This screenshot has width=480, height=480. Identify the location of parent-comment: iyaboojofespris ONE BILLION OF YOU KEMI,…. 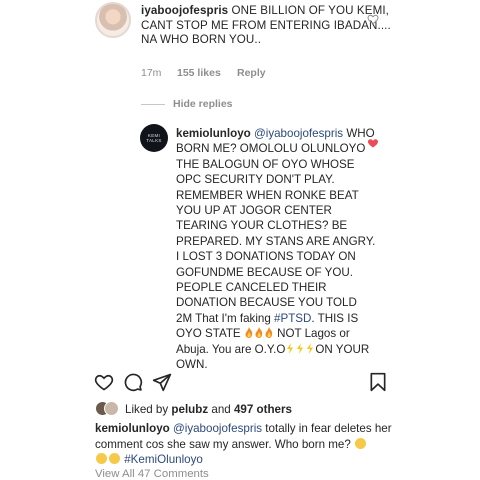
(266, 26).